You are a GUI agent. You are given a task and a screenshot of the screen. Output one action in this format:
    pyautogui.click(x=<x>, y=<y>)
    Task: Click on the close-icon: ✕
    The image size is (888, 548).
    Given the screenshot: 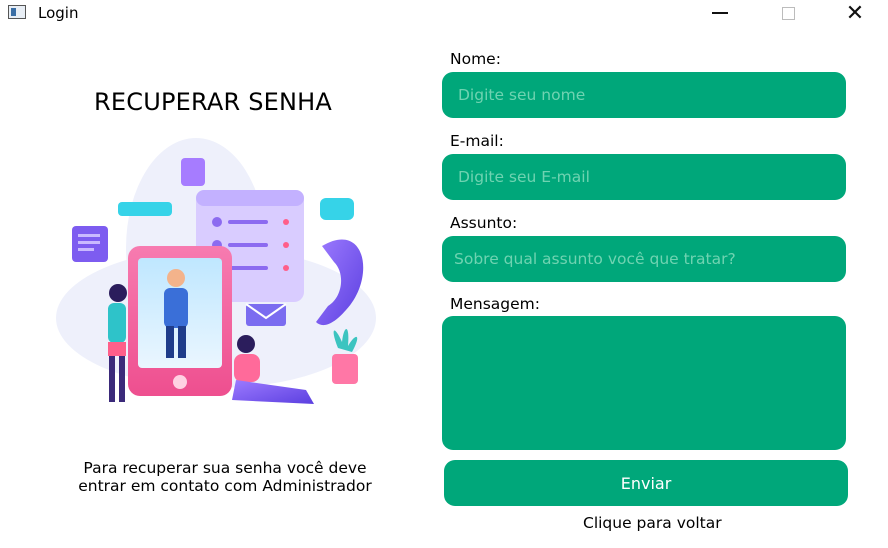 What is the action you would take?
    pyautogui.click(x=855, y=13)
    